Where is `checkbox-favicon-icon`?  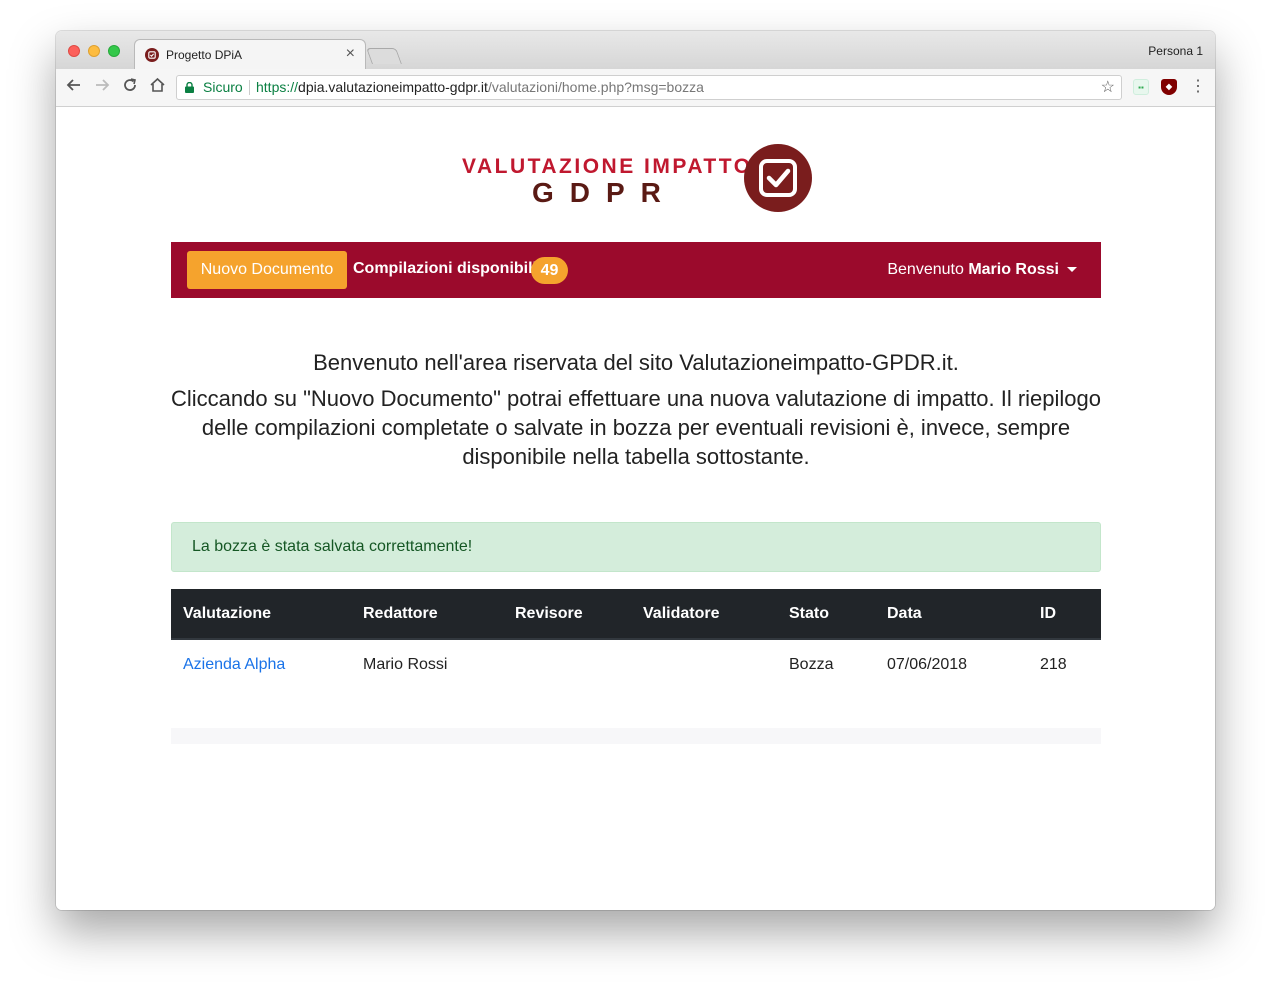
checkbox-favicon-icon is located at coordinates (152, 55).